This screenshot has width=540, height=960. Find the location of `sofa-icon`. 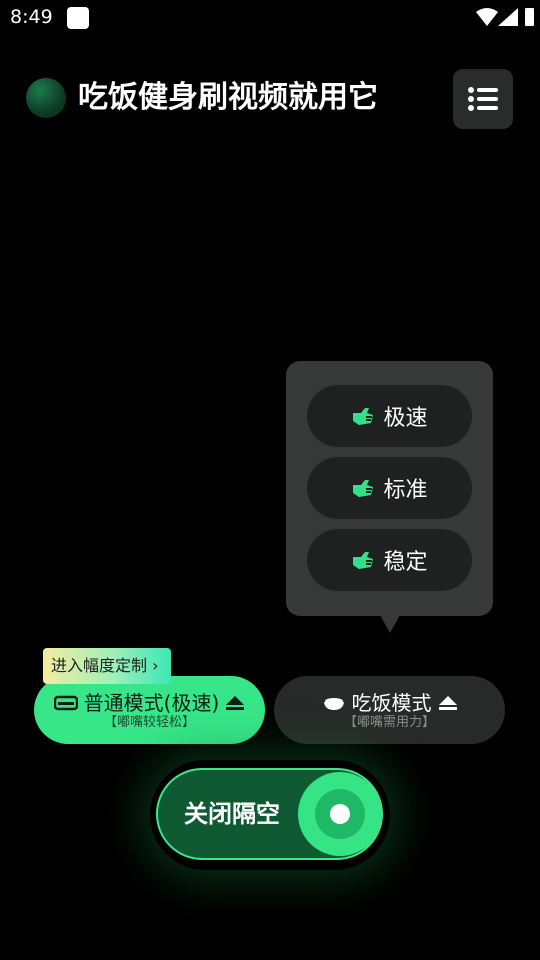

sofa-icon is located at coordinates (65, 703).